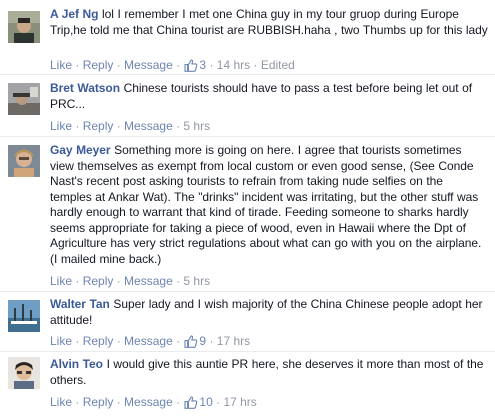 This screenshot has width=495, height=419. I want to click on like-count: 10, so click(198, 402).